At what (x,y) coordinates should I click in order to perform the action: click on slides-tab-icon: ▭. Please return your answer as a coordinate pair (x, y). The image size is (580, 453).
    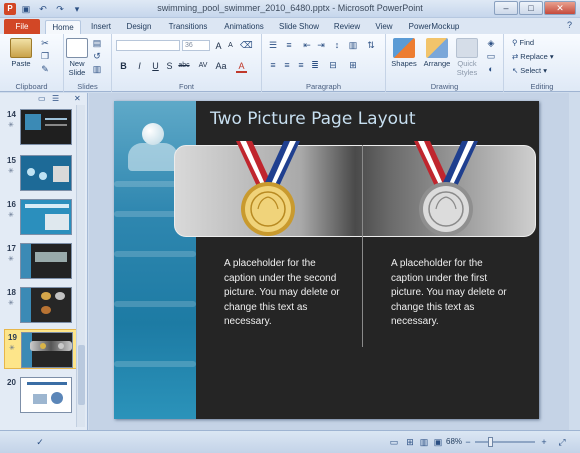
    Looking at the image, I should click on (42, 99).